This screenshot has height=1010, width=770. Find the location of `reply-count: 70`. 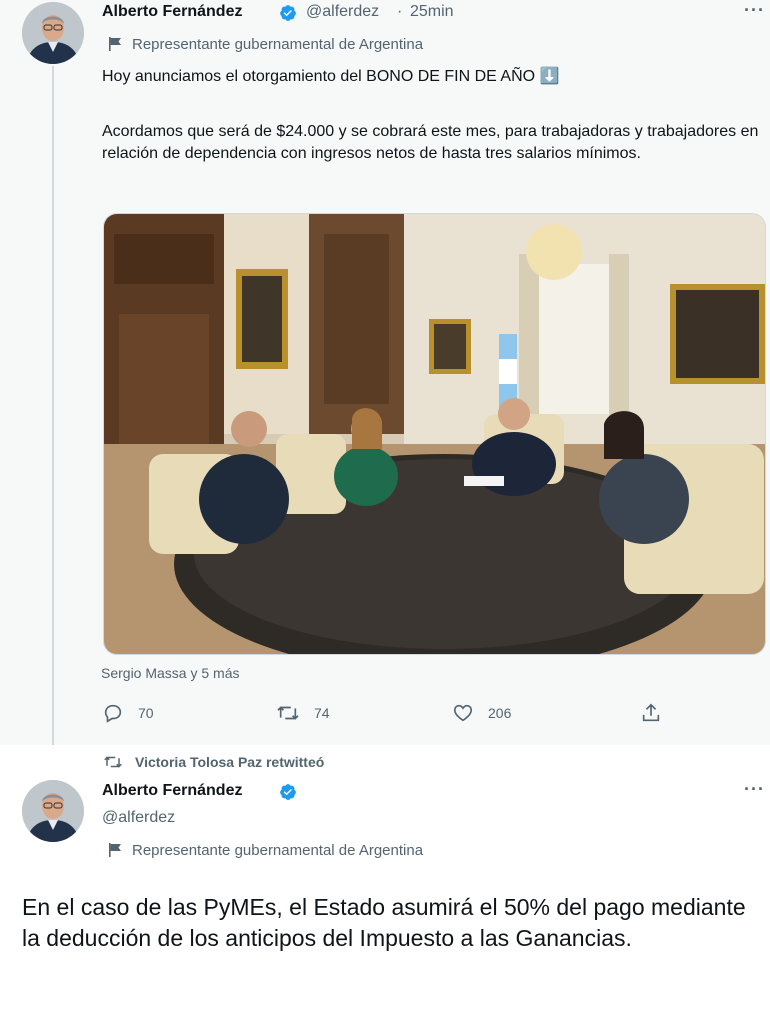

reply-count: 70 is located at coordinates (146, 713).